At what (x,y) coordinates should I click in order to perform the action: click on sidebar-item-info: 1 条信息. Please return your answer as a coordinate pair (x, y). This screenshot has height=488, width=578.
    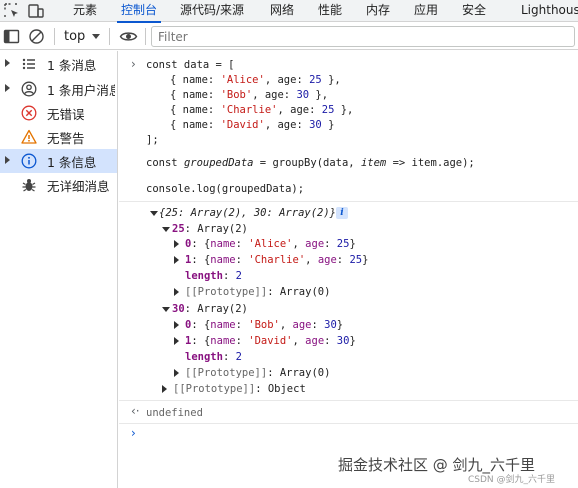
    Looking at the image, I should click on (58, 161).